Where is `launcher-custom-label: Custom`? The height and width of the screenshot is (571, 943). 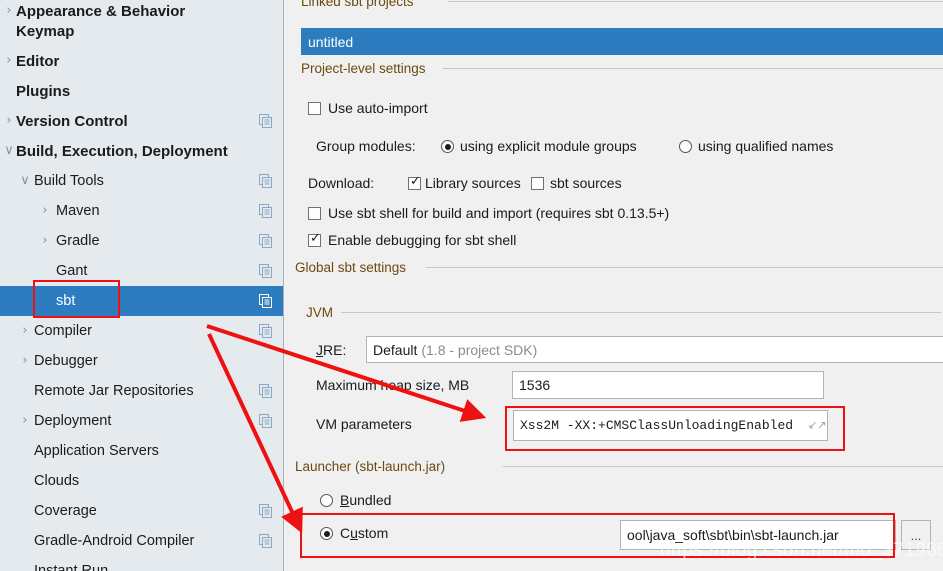
launcher-custom-label: Custom is located at coordinates (364, 533).